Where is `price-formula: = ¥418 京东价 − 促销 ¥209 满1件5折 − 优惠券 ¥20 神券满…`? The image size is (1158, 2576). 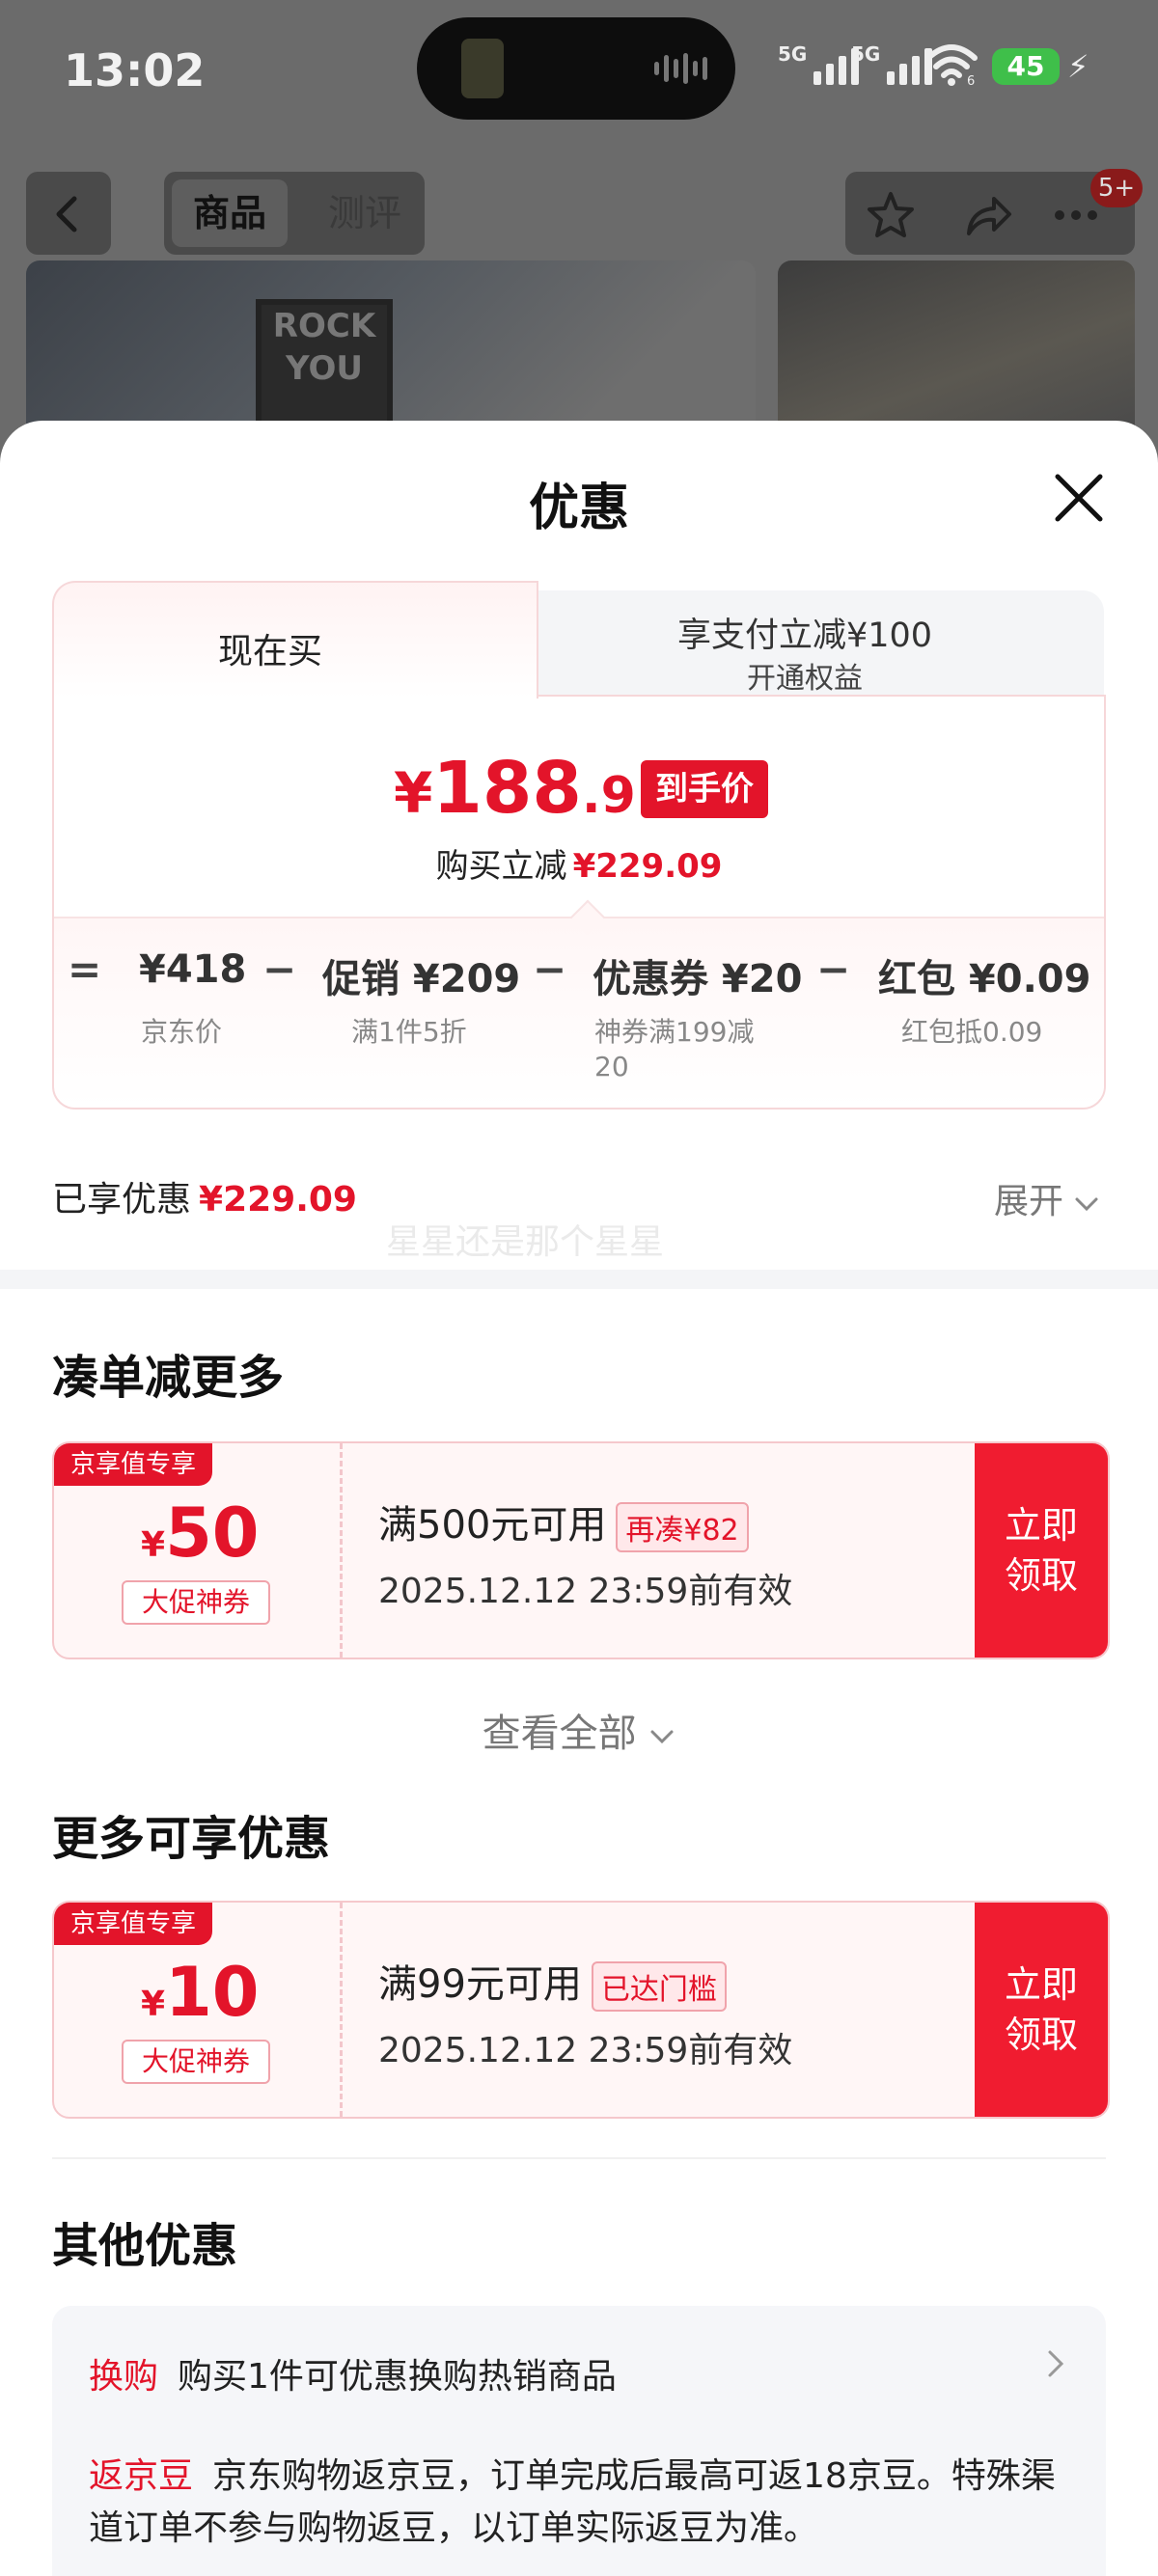 price-formula: = ¥418 京东价 − 促销 ¥209 满1件5折 − 优惠券 ¥20 神券满… is located at coordinates (579, 1004).